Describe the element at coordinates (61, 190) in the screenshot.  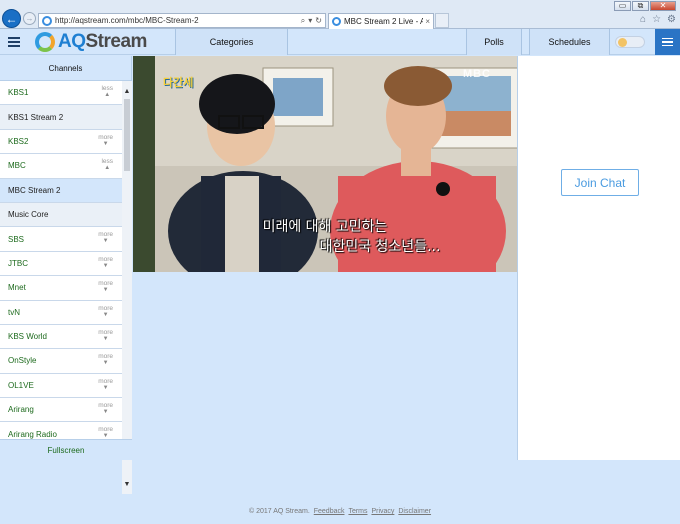
I see `channel-item: MBC Stream 2` at that location.